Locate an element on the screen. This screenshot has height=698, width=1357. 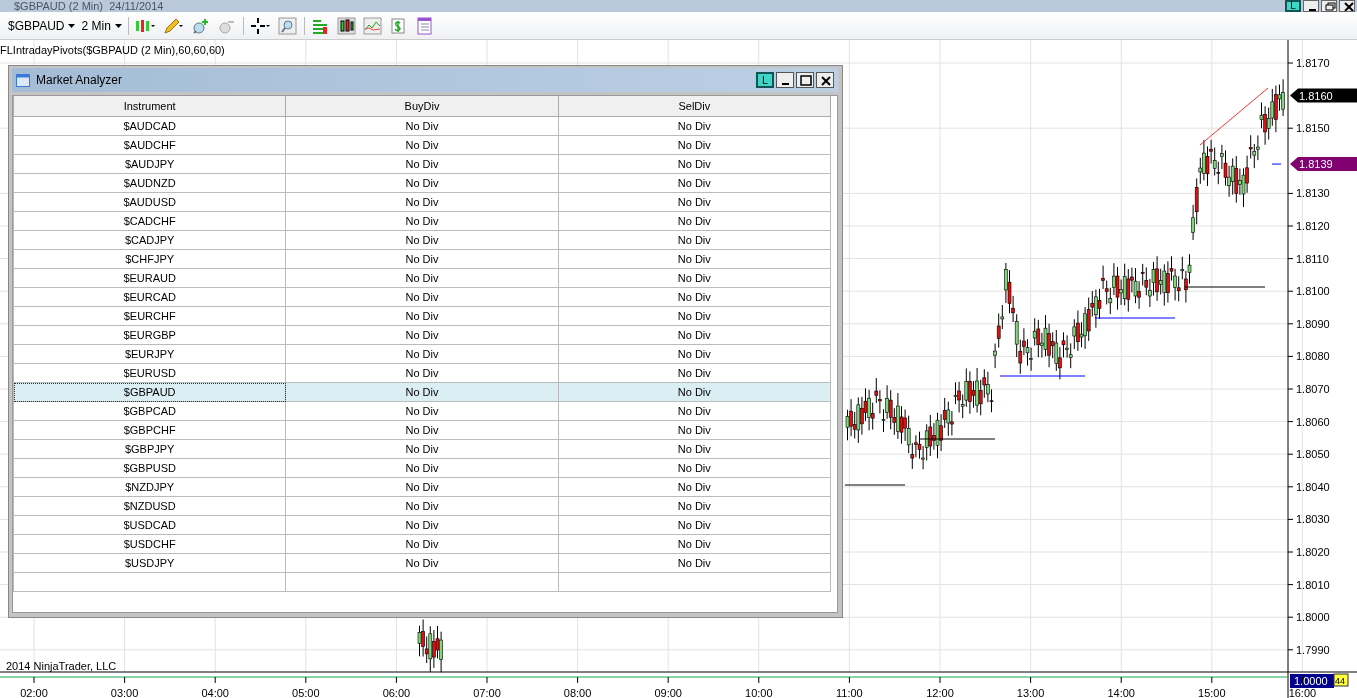
column-header: SelDiv is located at coordinates (694, 106).